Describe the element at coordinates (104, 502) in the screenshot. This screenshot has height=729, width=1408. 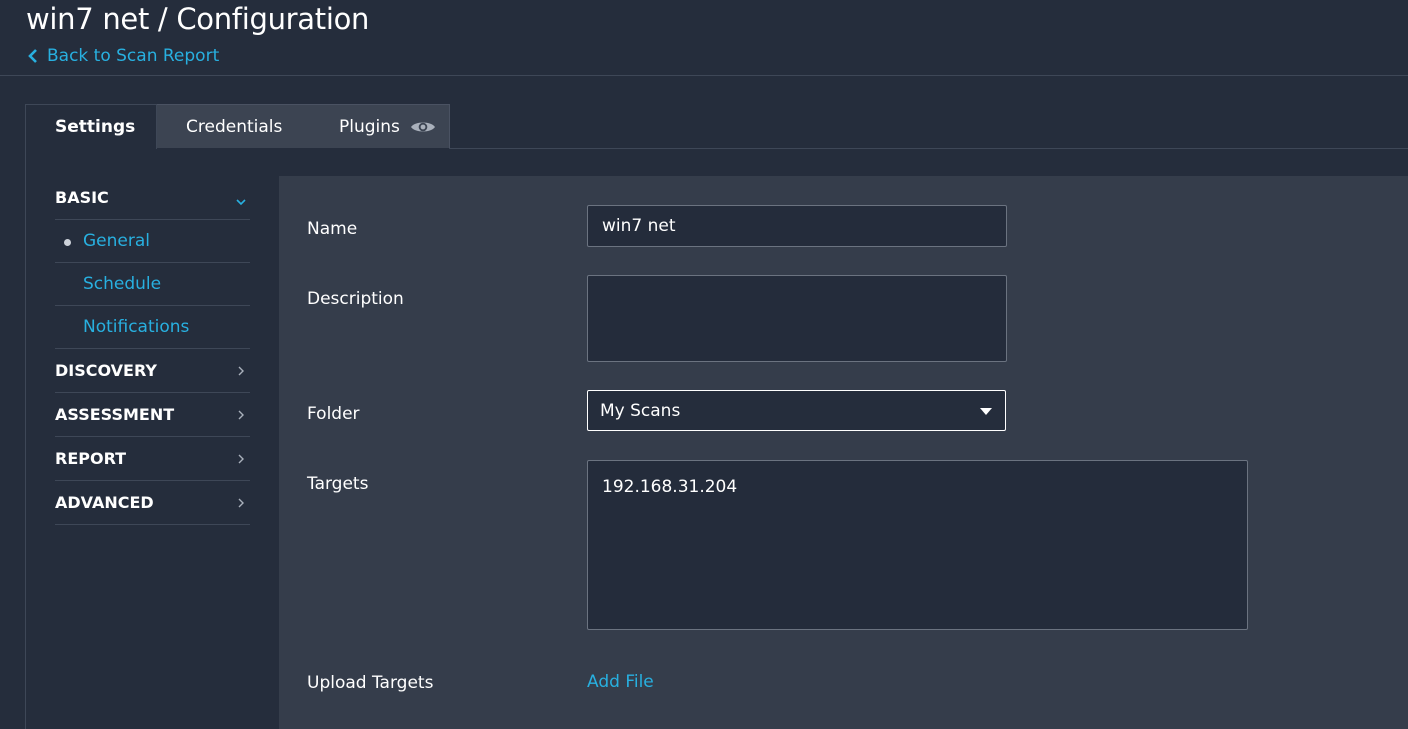
I see `sidebar-section-label: ADVANCED` at that location.